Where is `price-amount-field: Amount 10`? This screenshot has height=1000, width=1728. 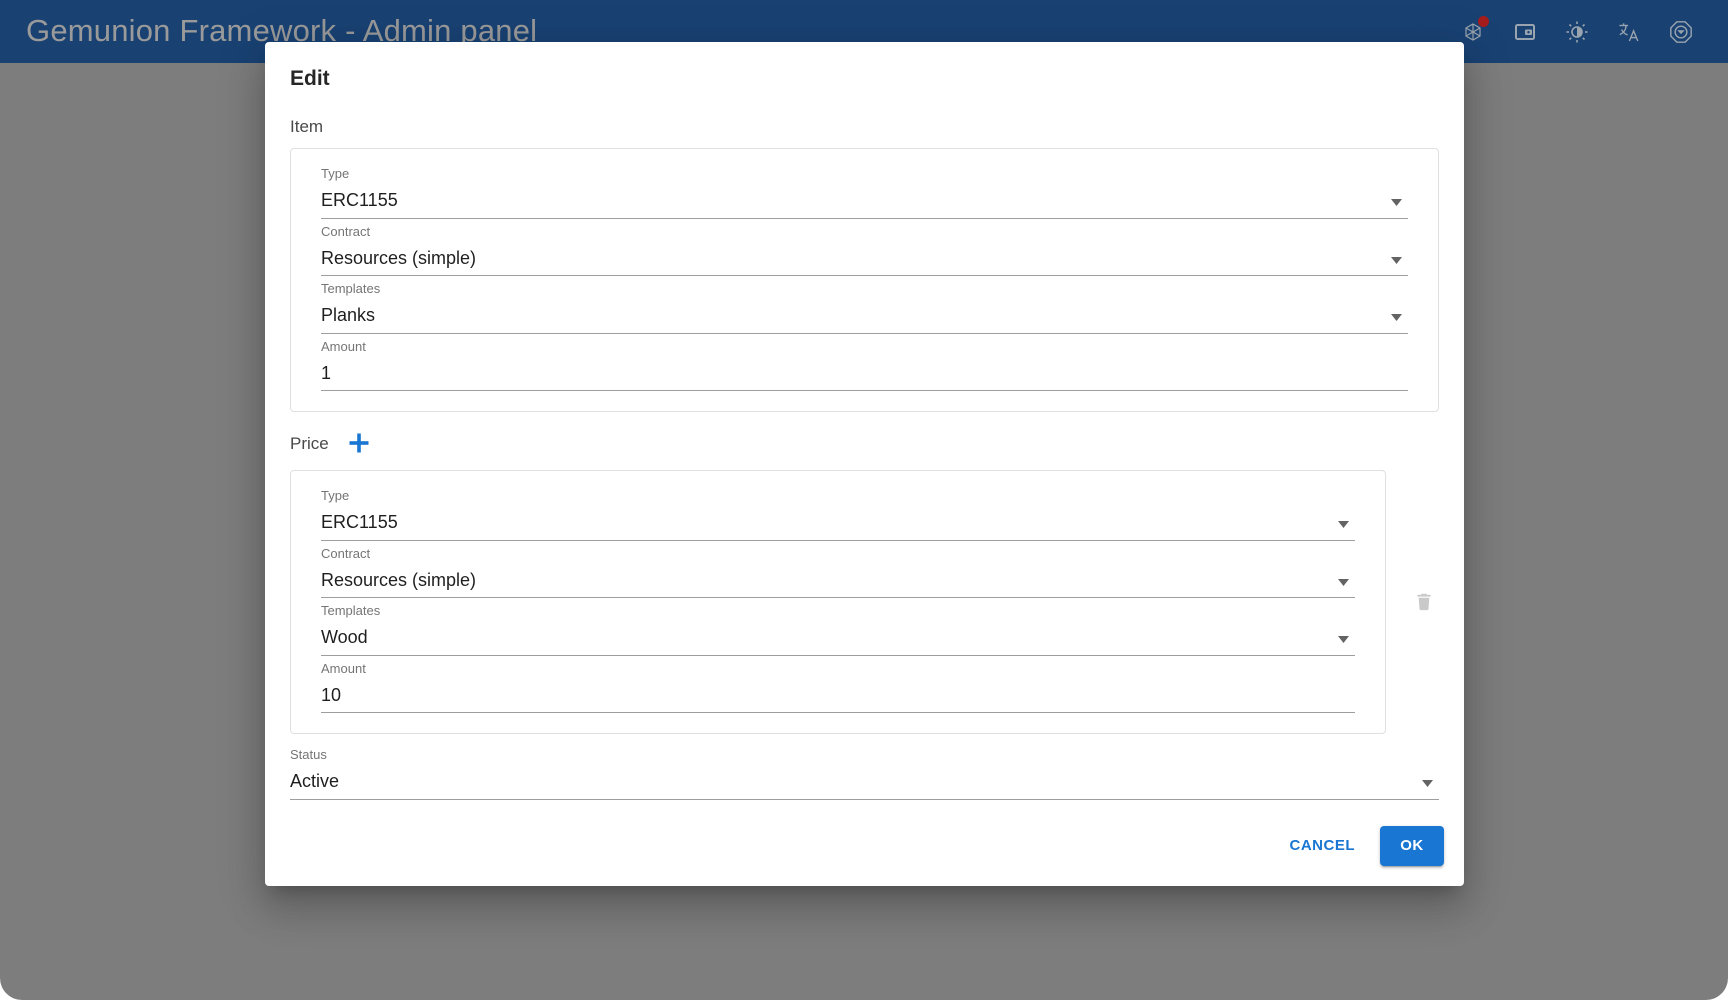 price-amount-field: Amount 10 is located at coordinates (838, 688).